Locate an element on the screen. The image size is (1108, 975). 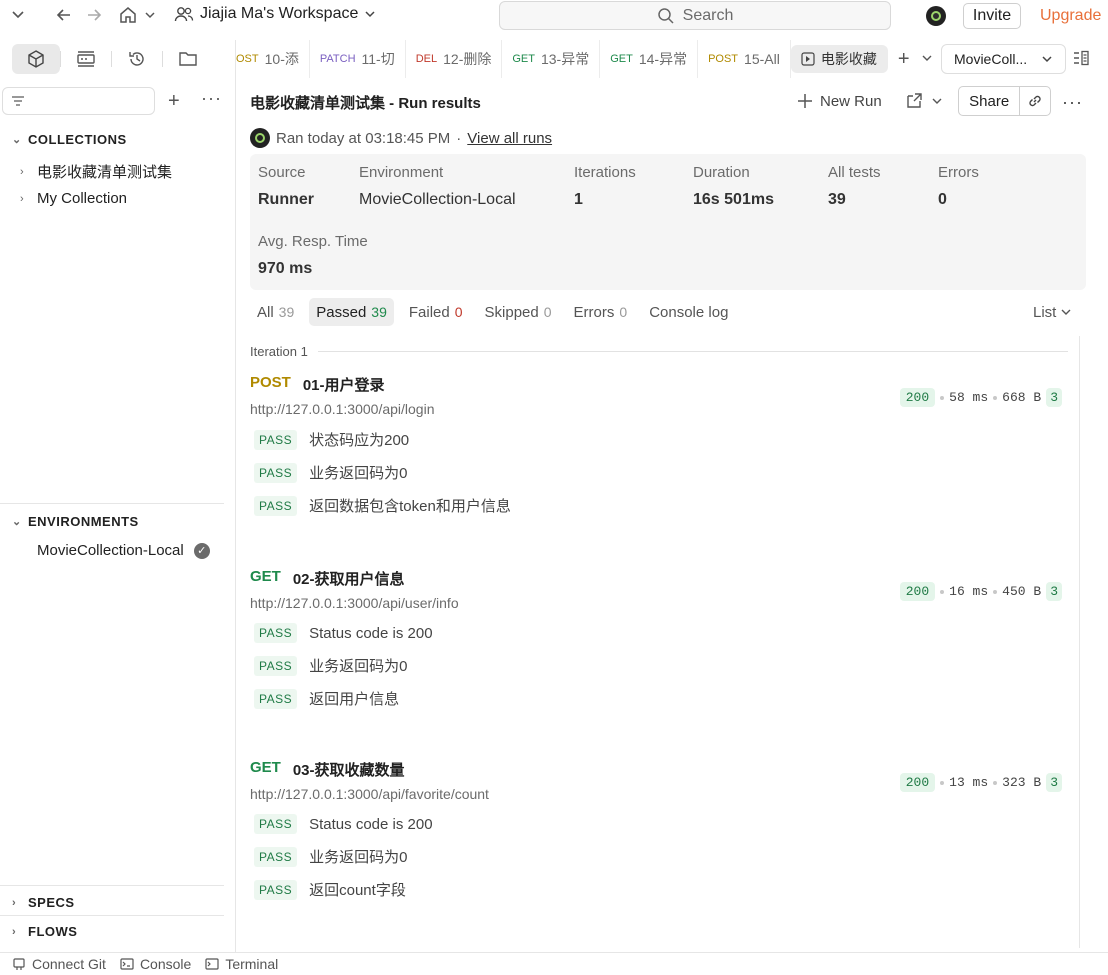
collection-item: › My Collection is located at coordinates (73, 198).